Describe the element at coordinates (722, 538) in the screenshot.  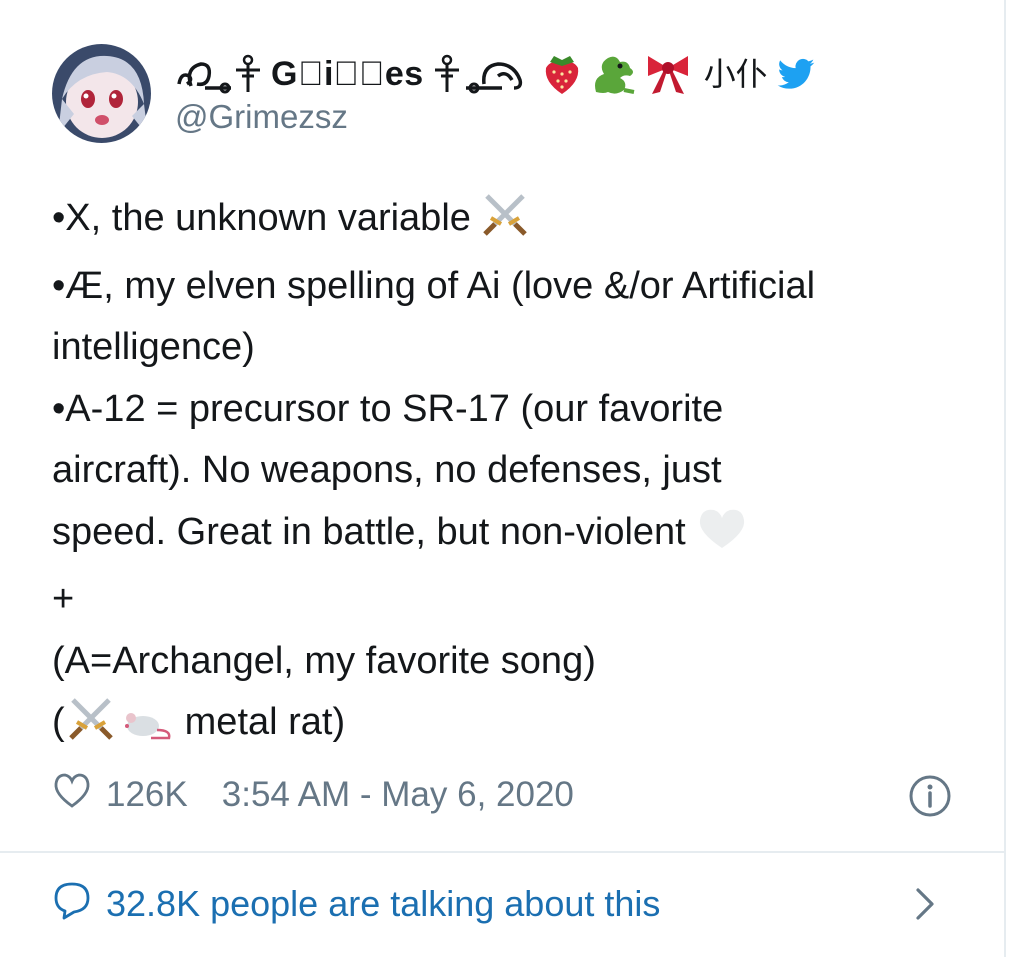
I see `white-heart-icon` at that location.